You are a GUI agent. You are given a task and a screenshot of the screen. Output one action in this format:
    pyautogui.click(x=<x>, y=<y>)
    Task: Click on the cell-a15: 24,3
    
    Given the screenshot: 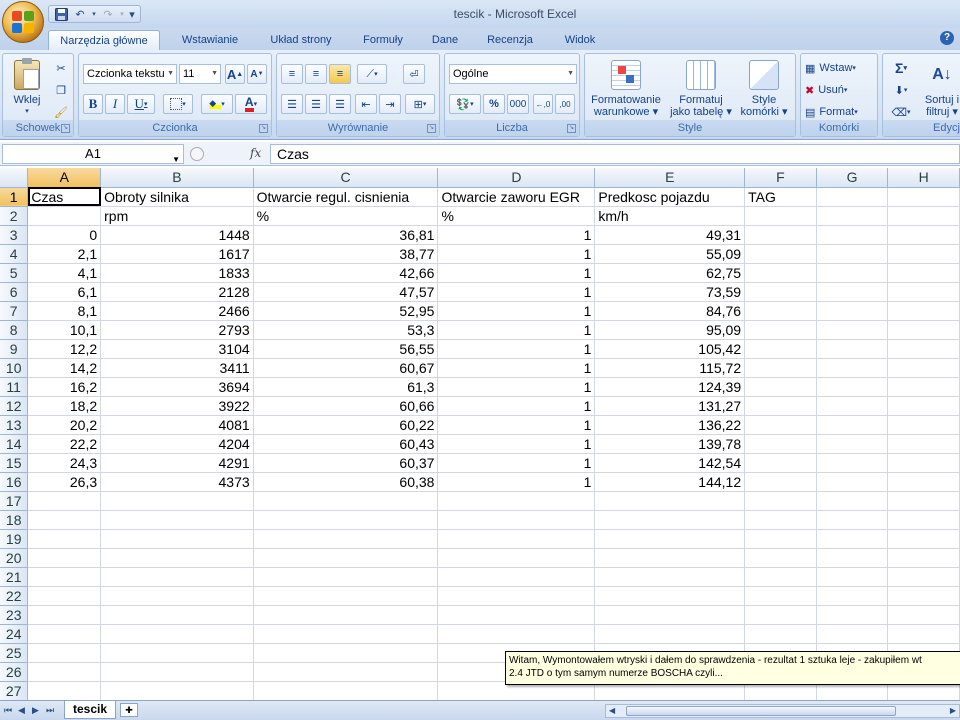 What is the action you would take?
    pyautogui.click(x=64, y=463)
    